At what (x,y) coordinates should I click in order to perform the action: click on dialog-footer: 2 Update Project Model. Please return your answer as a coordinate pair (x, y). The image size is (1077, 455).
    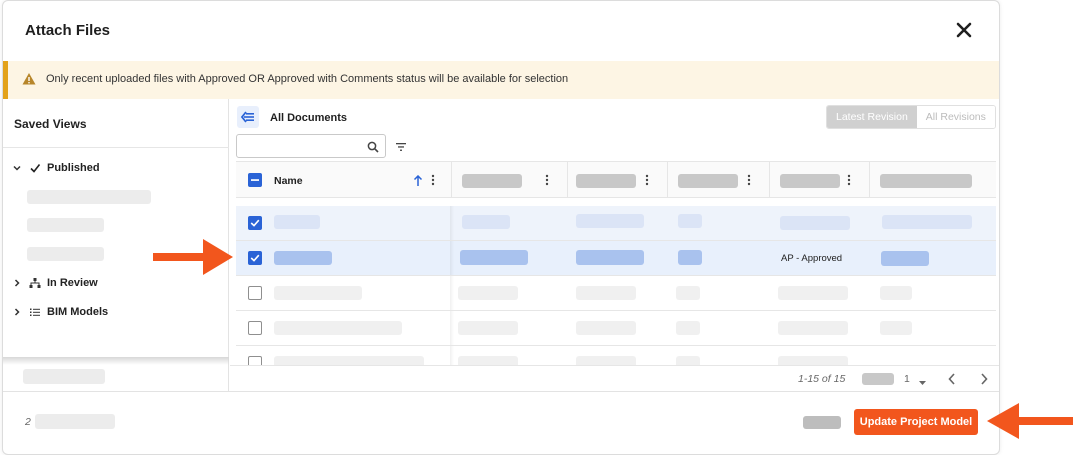
    Looking at the image, I should click on (501, 422).